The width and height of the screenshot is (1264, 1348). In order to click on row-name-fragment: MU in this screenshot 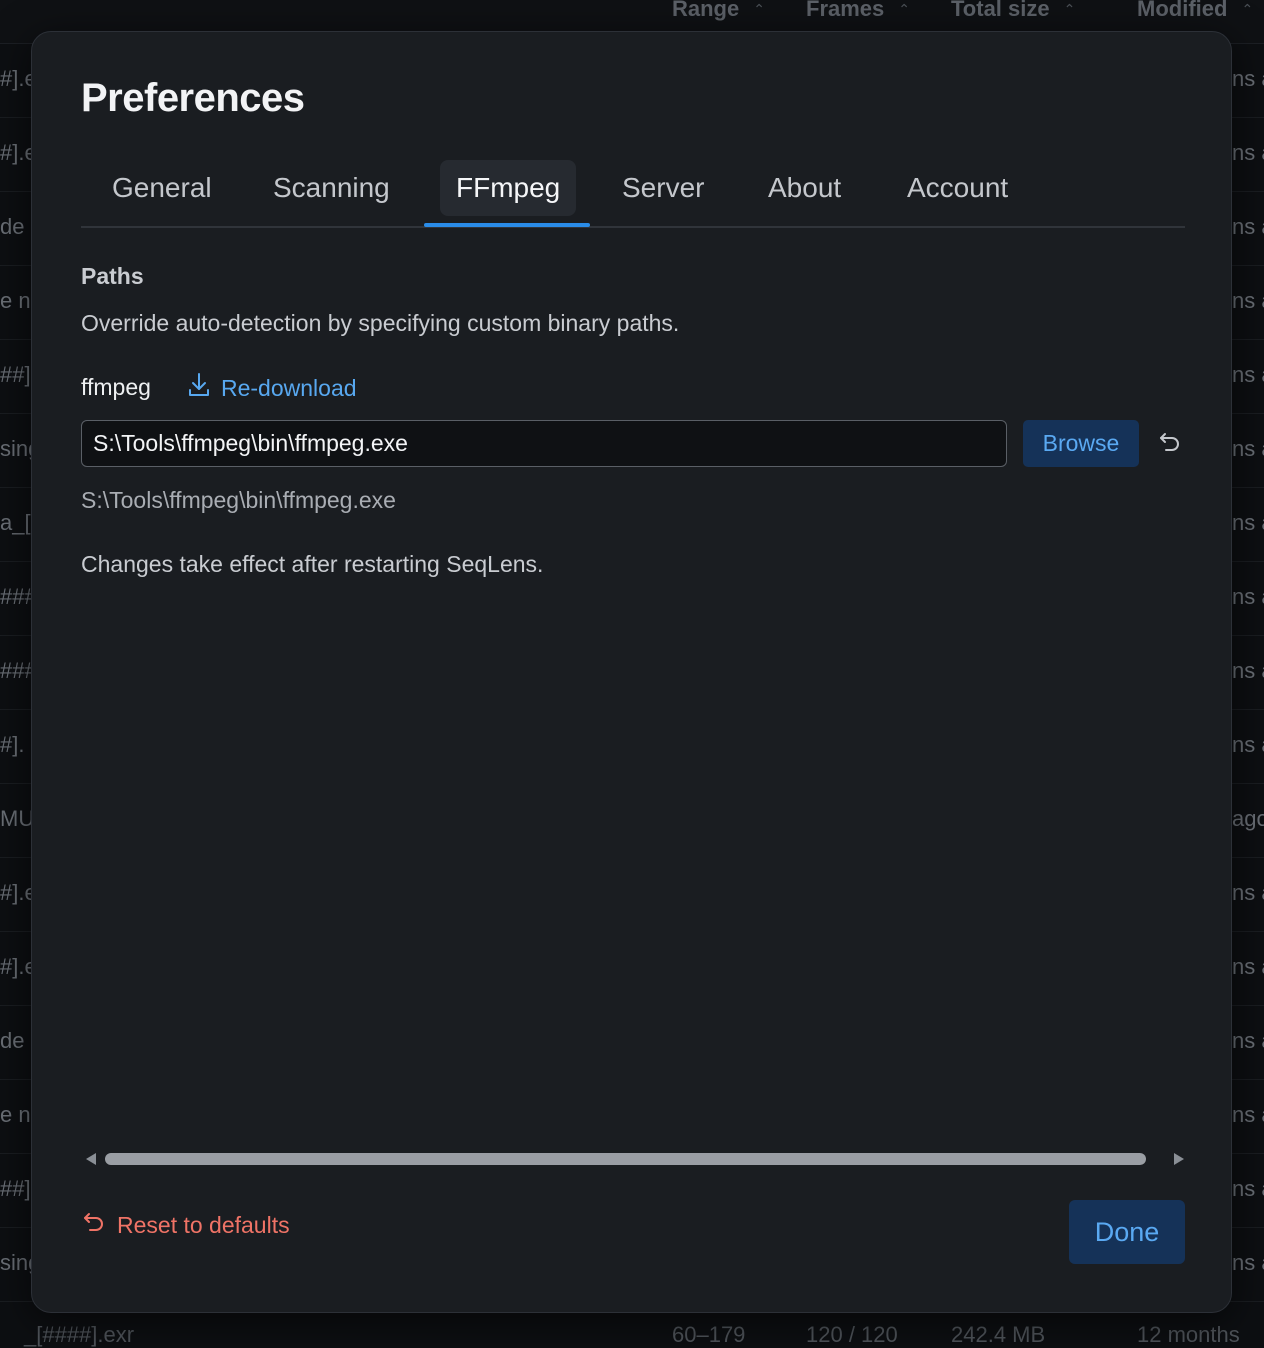, I will do `click(17, 818)`.